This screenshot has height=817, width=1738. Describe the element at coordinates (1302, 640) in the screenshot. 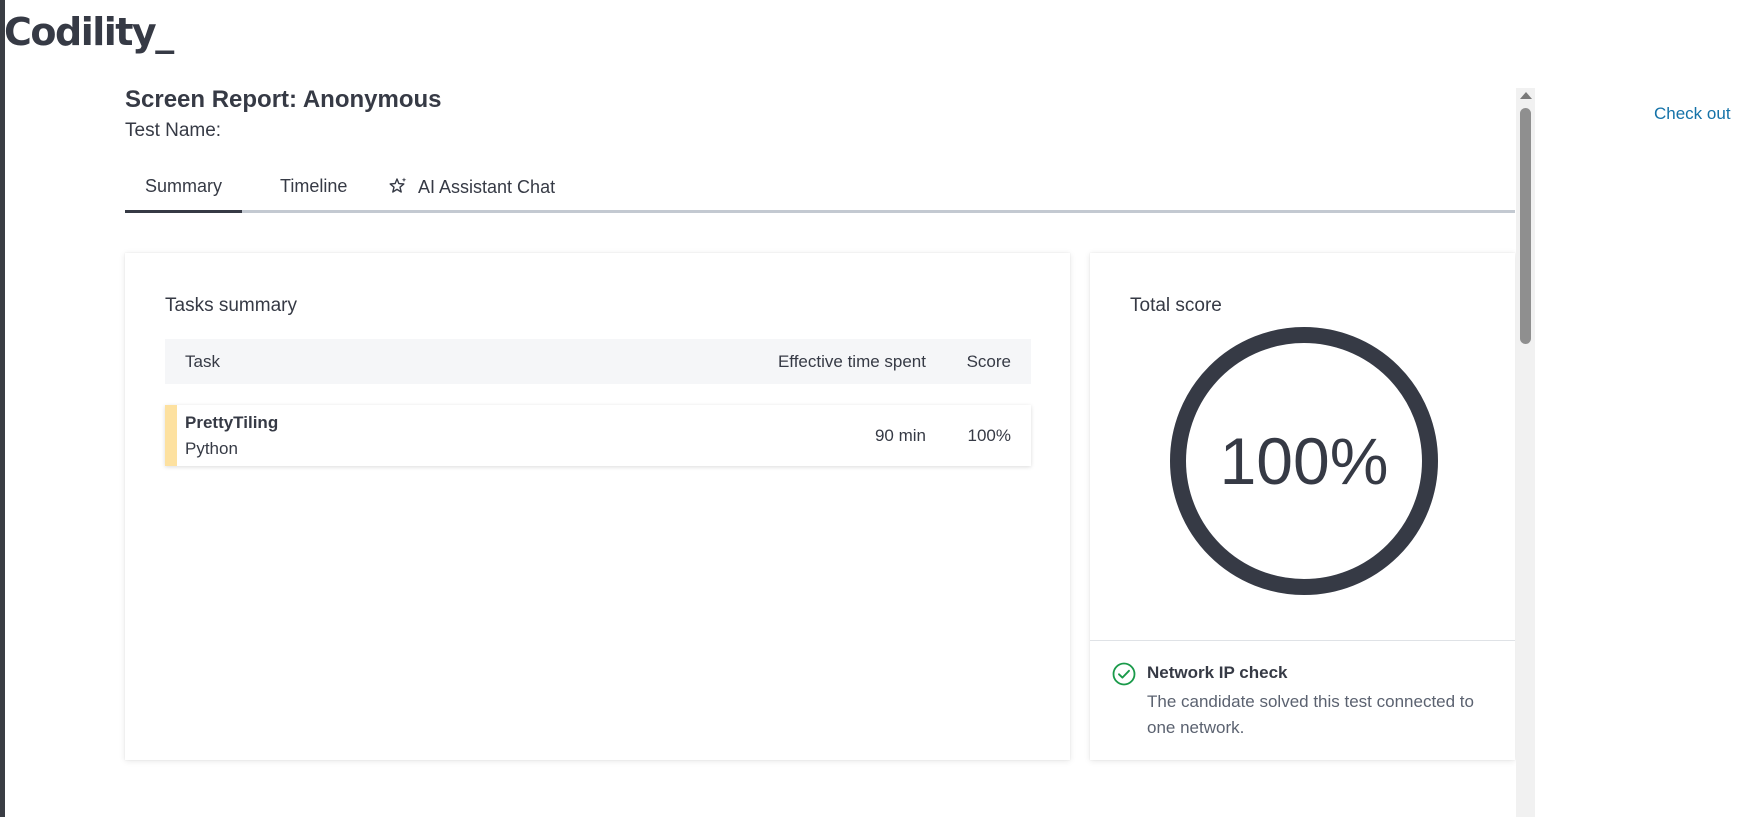

I see `divider` at that location.